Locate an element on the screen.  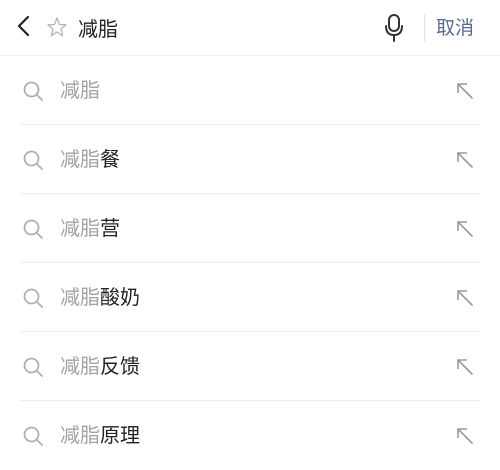
cancel-button: 取消 is located at coordinates (455, 28).